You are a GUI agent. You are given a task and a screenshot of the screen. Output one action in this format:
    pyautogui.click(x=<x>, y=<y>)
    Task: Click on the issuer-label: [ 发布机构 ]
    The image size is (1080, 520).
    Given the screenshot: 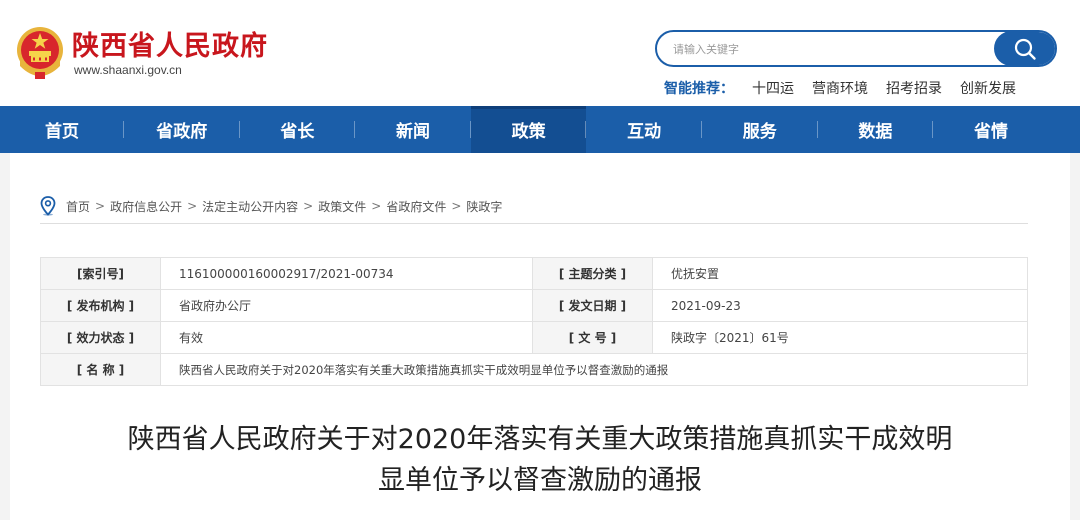 What is the action you would take?
    pyautogui.click(x=100, y=305)
    